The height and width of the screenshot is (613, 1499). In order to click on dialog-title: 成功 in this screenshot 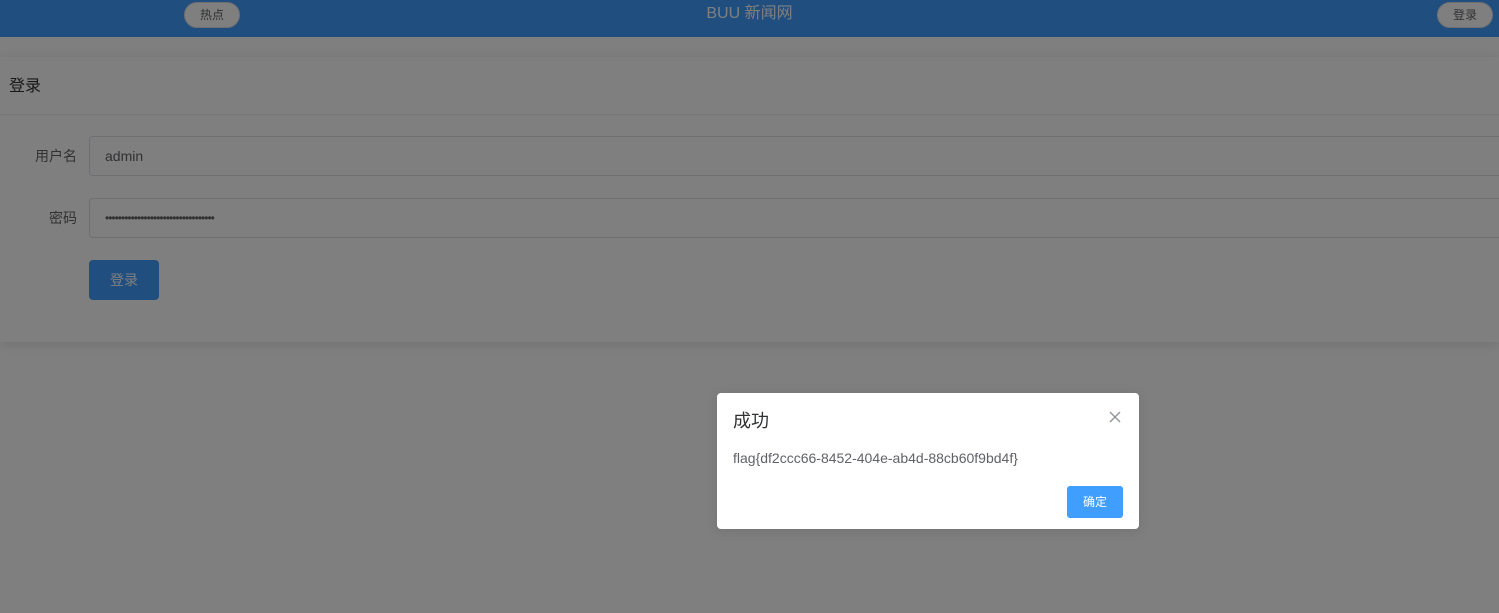, I will do `click(751, 421)`.